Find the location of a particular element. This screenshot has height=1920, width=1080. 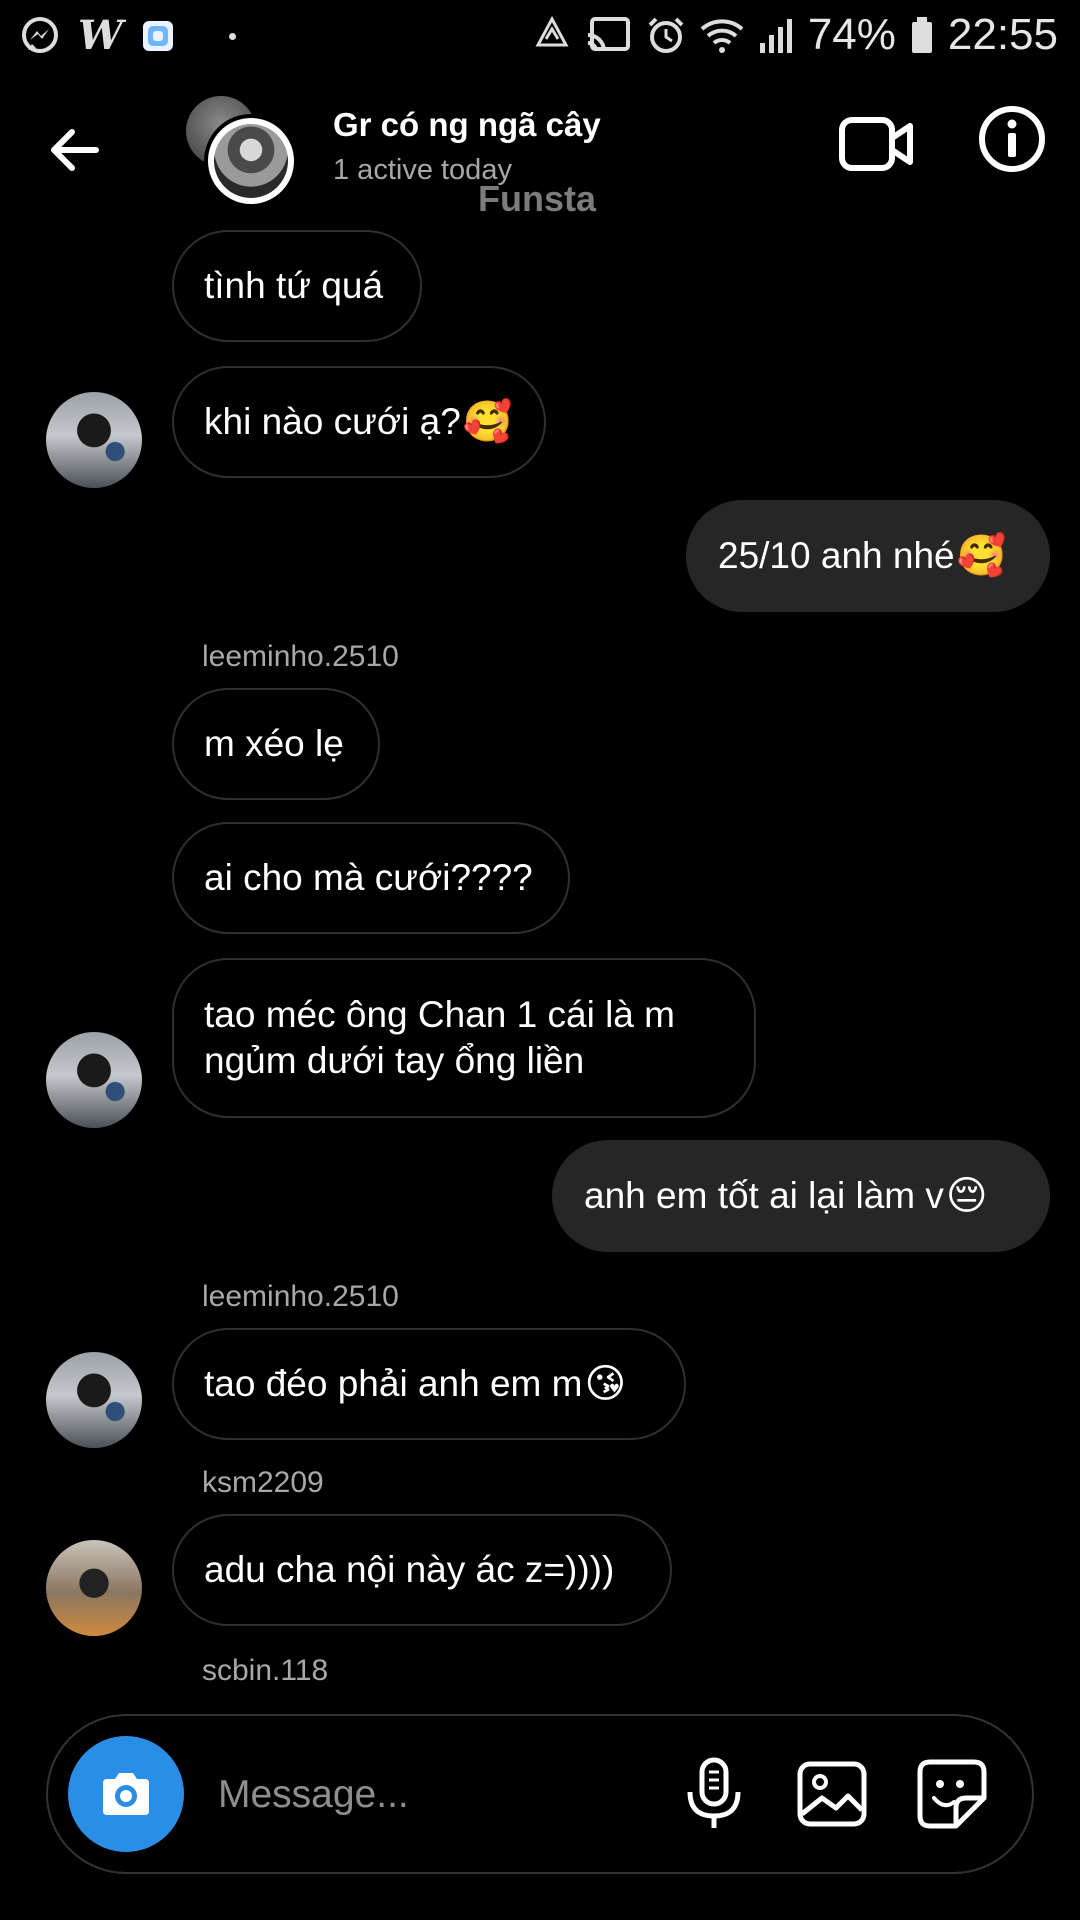

back-arrow-icon is located at coordinates (75, 150).